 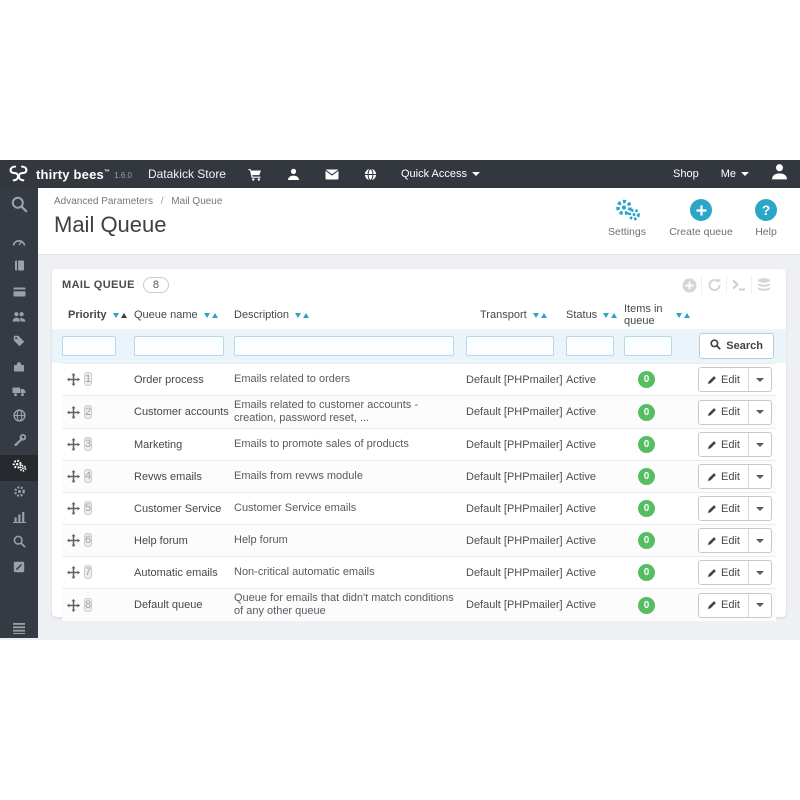 I want to click on help-button: ? Help, so click(x=766, y=217).